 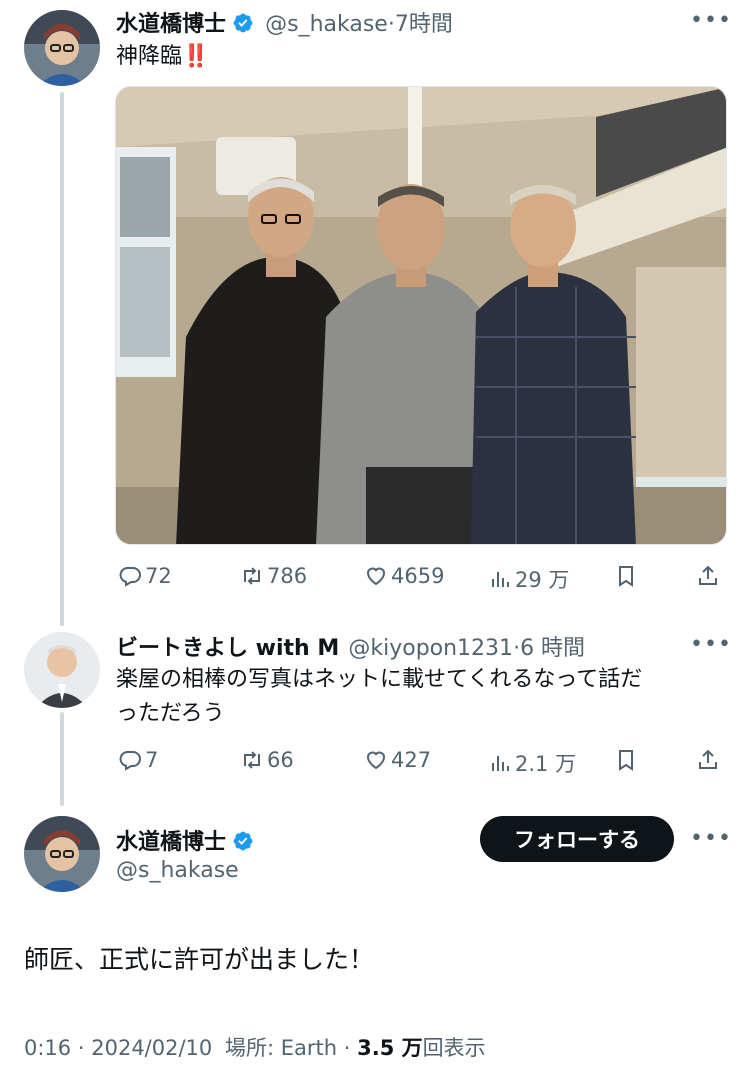 I want to click on like-button: 427, so click(x=397, y=760).